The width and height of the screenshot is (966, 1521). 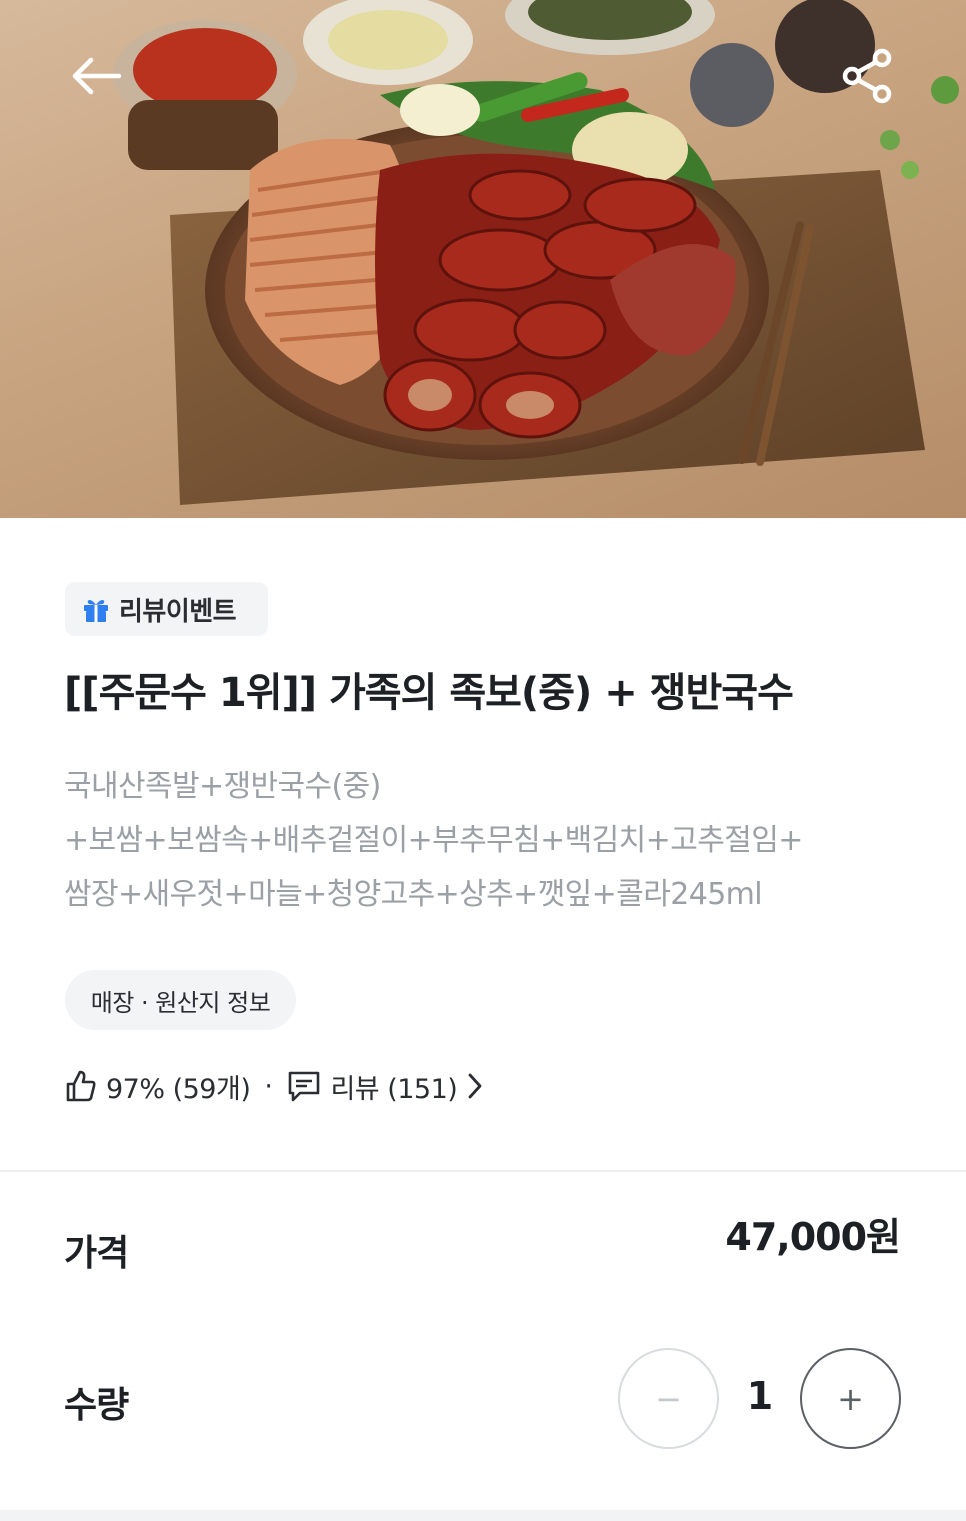 I want to click on share-button, so click(x=868, y=76).